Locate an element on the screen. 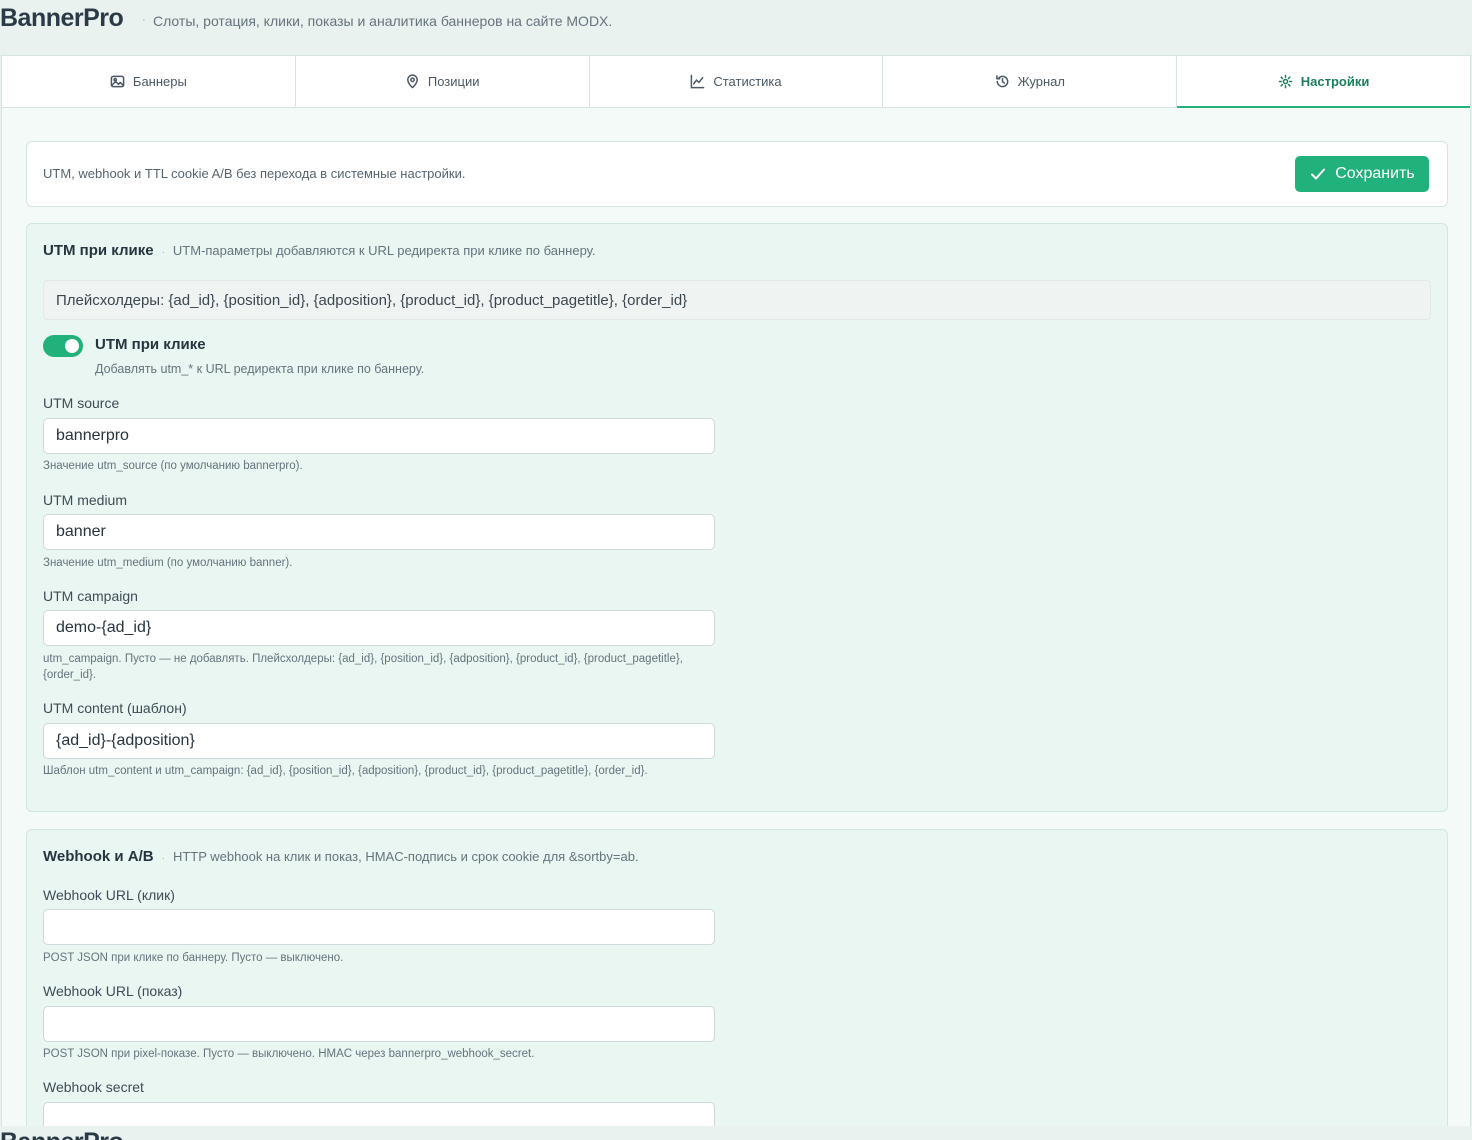 The height and width of the screenshot is (1140, 1472). chart-line-icon is located at coordinates (698, 81).